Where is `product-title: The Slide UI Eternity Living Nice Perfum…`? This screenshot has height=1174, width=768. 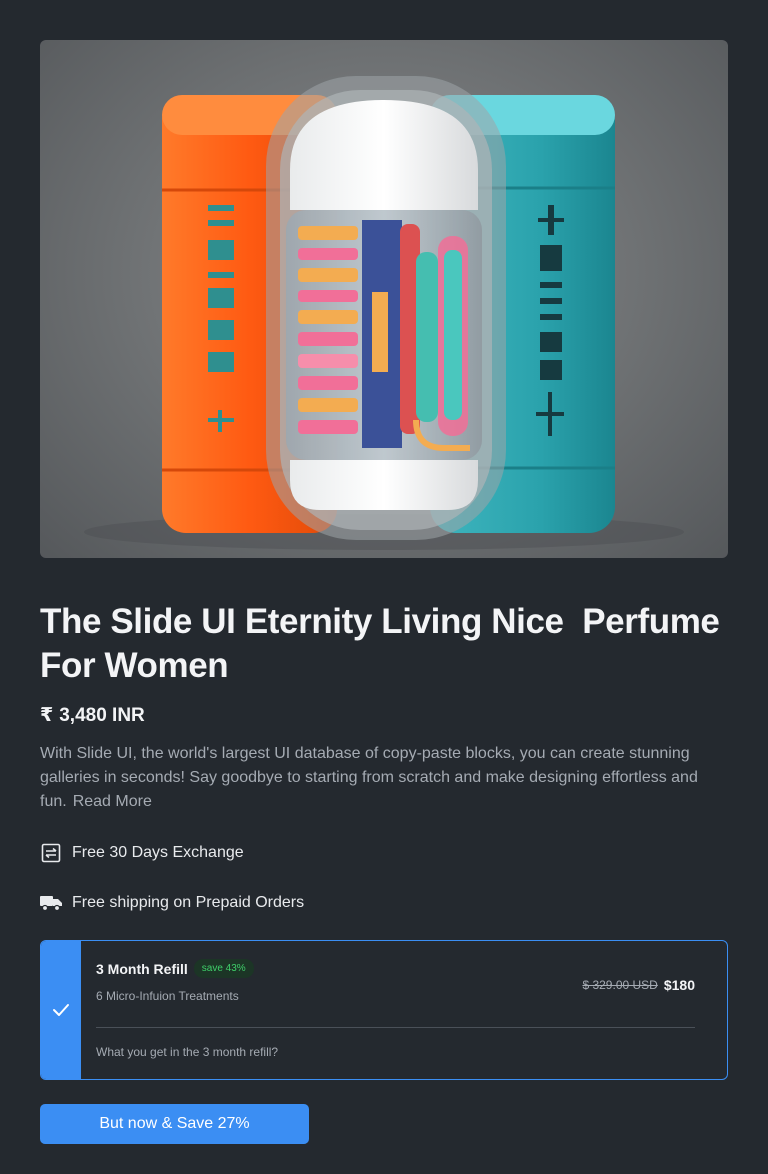
product-title: The Slide UI Eternity Living Nice Perfum… is located at coordinates (384, 643).